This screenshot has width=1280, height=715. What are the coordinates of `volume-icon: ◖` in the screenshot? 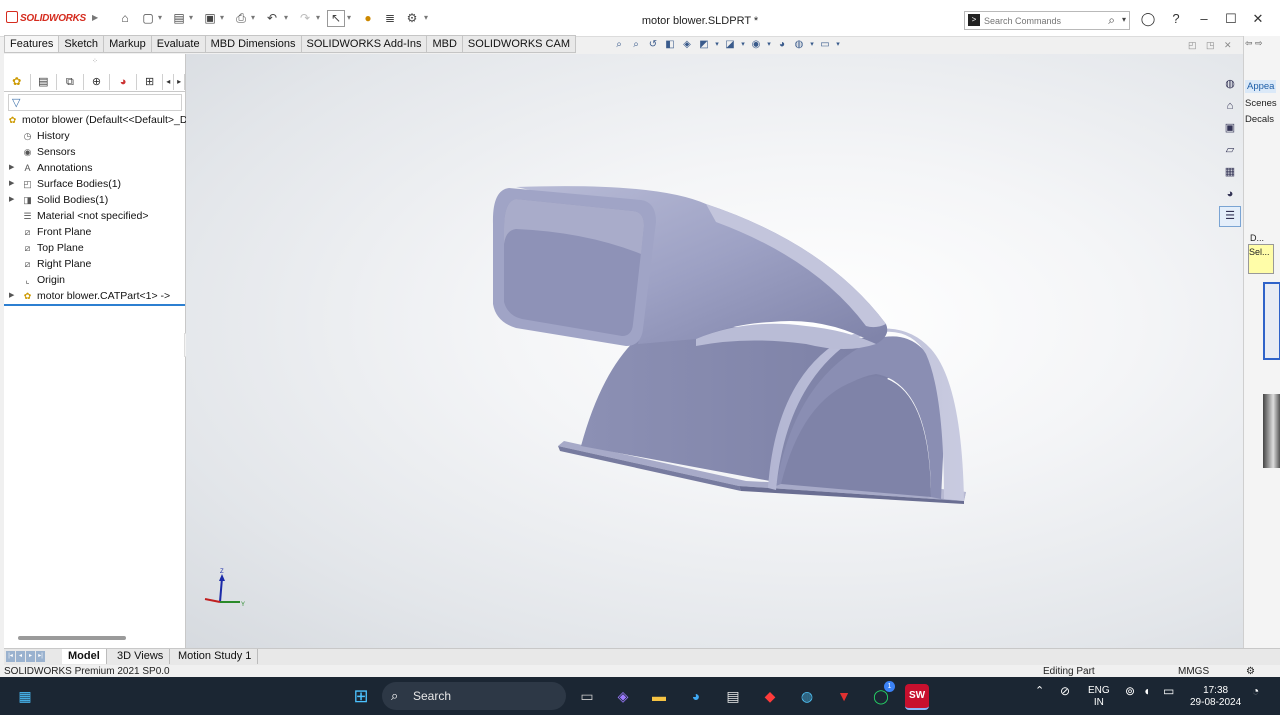 It's located at (1146, 691).